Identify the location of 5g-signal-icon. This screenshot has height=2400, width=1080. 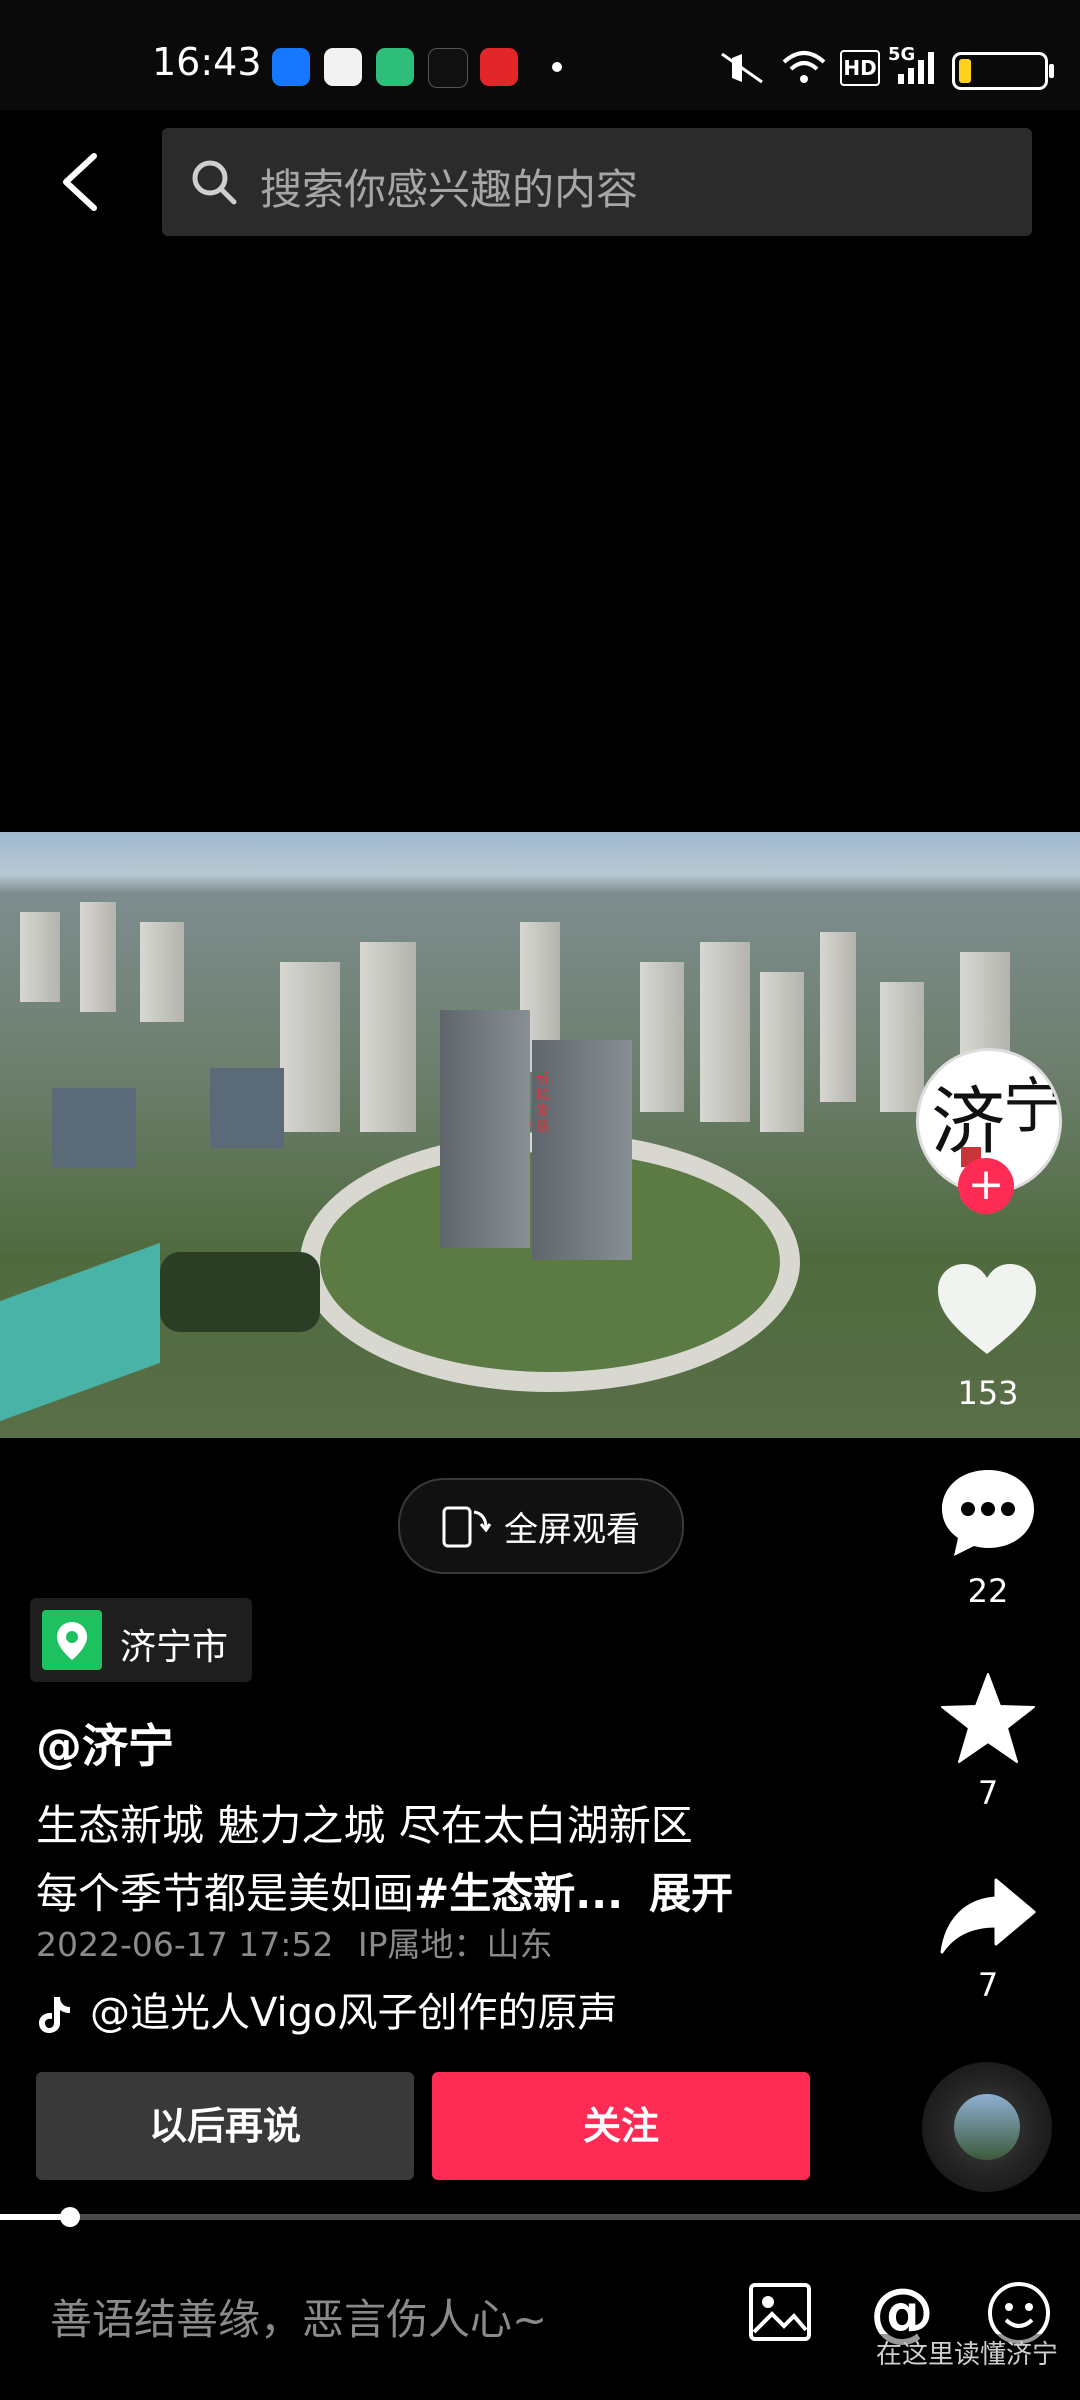
(916, 68).